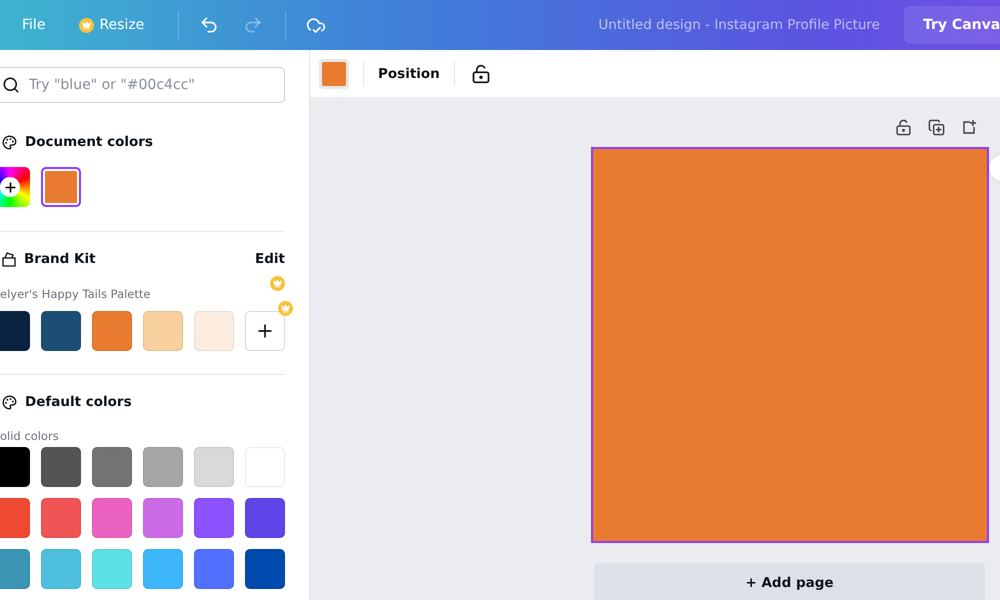 The height and width of the screenshot is (600, 1000). Describe the element at coordinates (952, 25) in the screenshot. I see `try-canva-button: Try Canva` at that location.